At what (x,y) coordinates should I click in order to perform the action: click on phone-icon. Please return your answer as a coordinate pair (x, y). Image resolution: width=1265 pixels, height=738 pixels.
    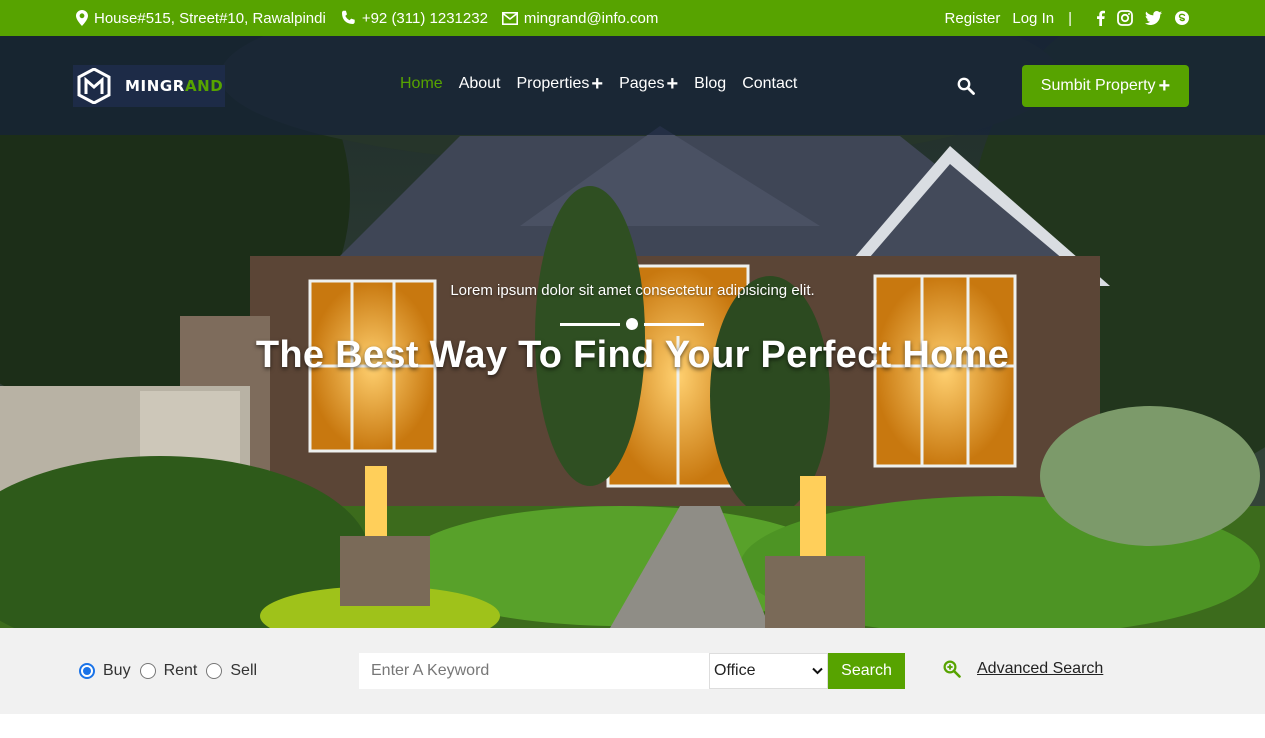
    Looking at the image, I should click on (348, 17).